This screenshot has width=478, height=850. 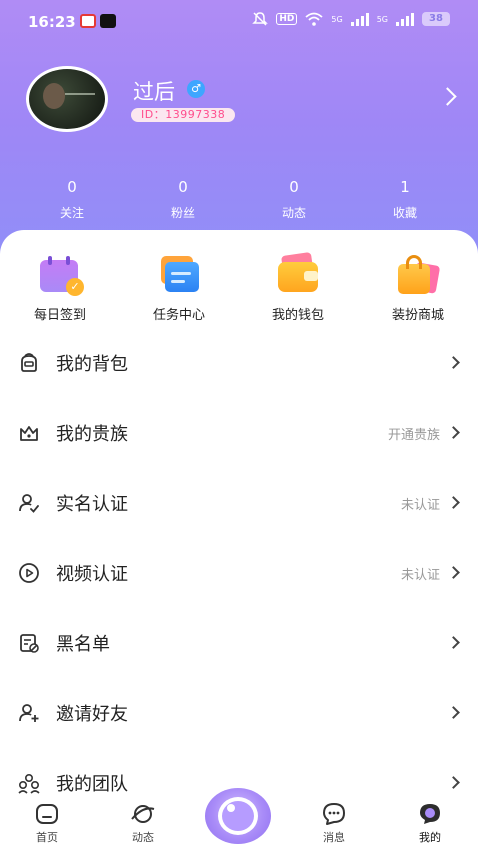 I want to click on nav-mine-label: 我的, so click(x=430, y=837).